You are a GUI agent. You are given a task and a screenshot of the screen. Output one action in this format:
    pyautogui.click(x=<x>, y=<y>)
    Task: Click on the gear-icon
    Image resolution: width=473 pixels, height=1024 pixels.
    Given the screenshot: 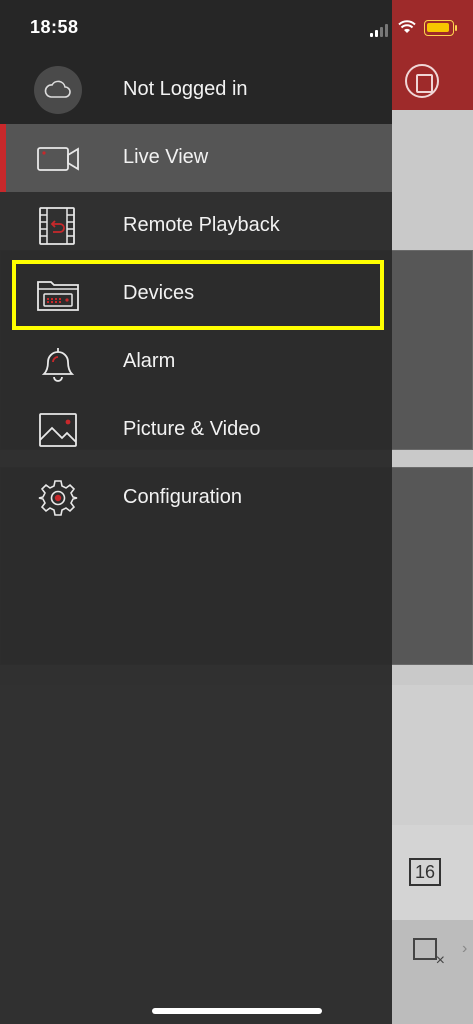 What is the action you would take?
    pyautogui.click(x=58, y=498)
    